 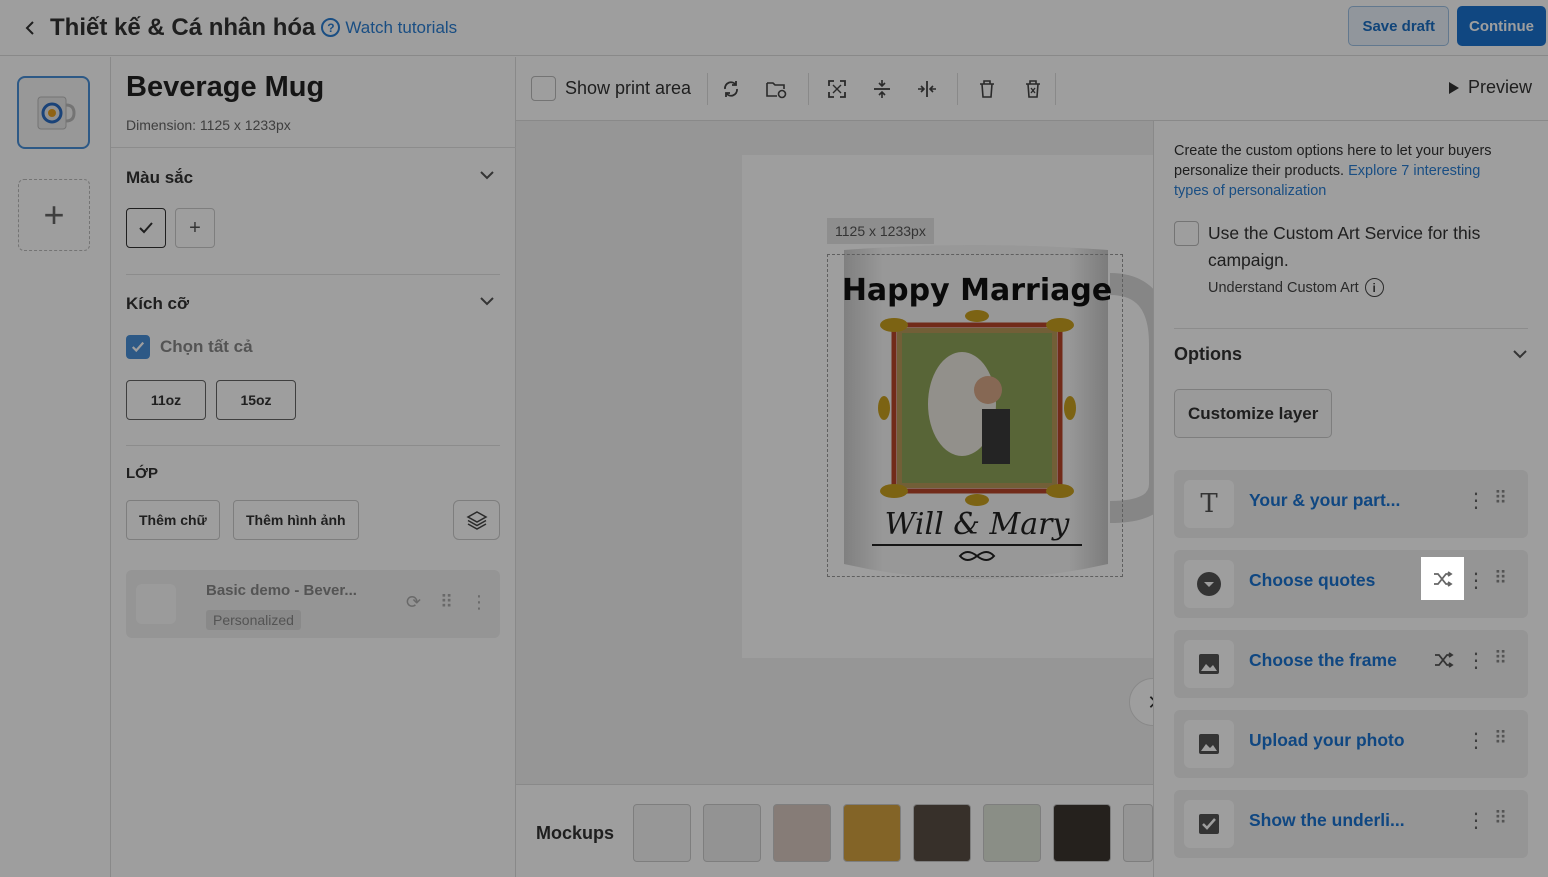 I want to click on check-icon, so click(x=138, y=347).